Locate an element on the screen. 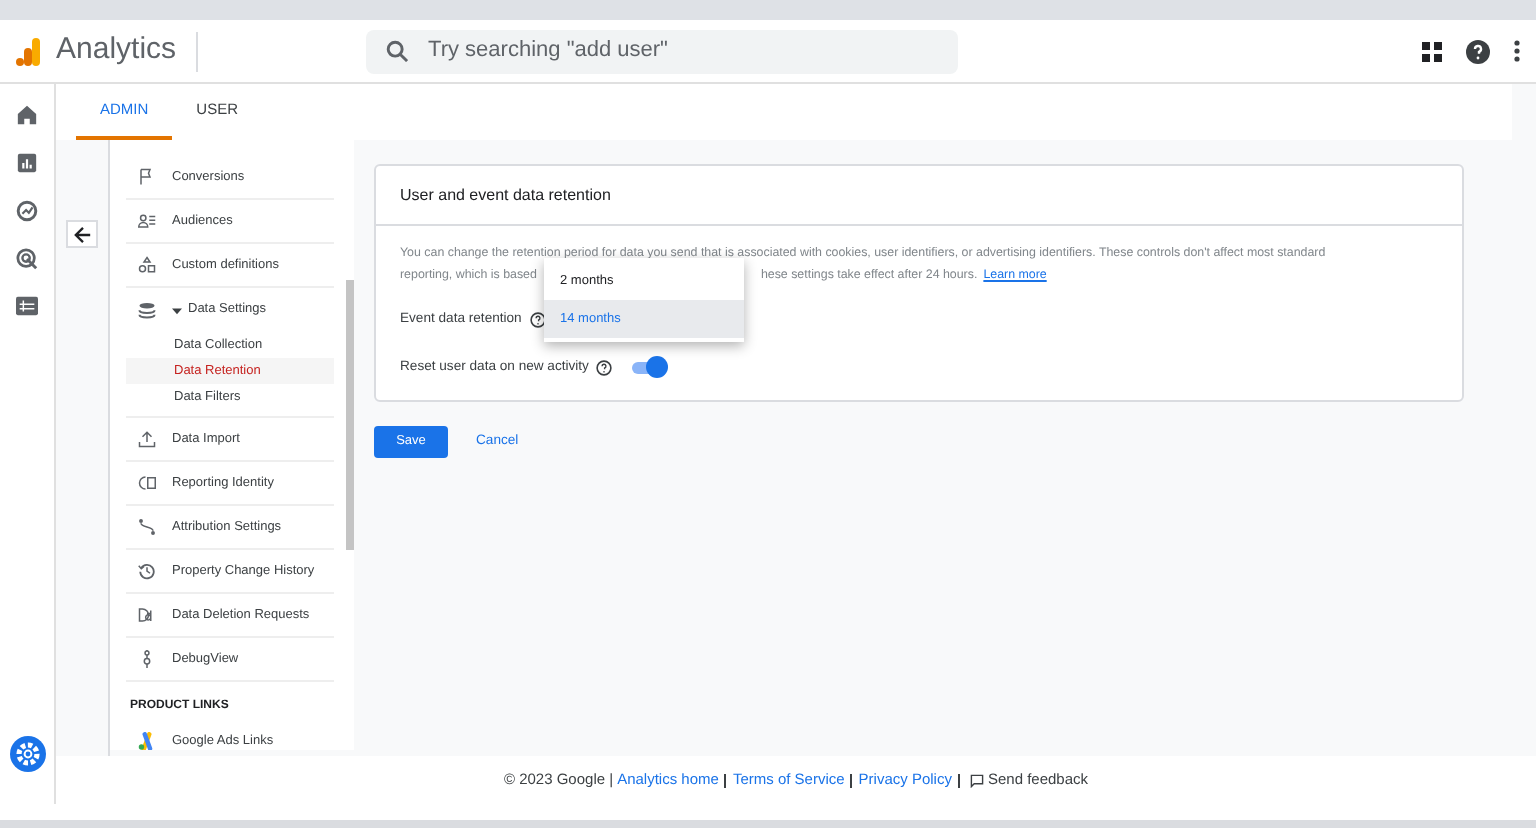 The image size is (1536, 828). bar-chart-icon is located at coordinates (27, 163).